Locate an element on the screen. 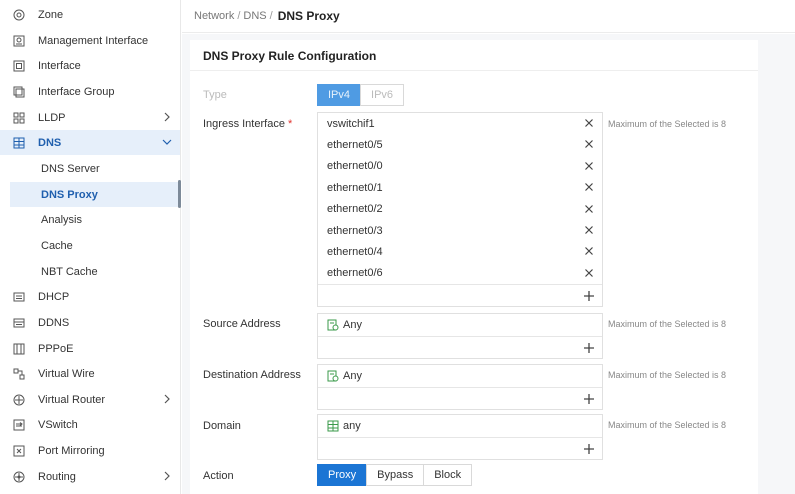  source-hint: Maximum of the Selected is 8 is located at coordinates (667, 324).